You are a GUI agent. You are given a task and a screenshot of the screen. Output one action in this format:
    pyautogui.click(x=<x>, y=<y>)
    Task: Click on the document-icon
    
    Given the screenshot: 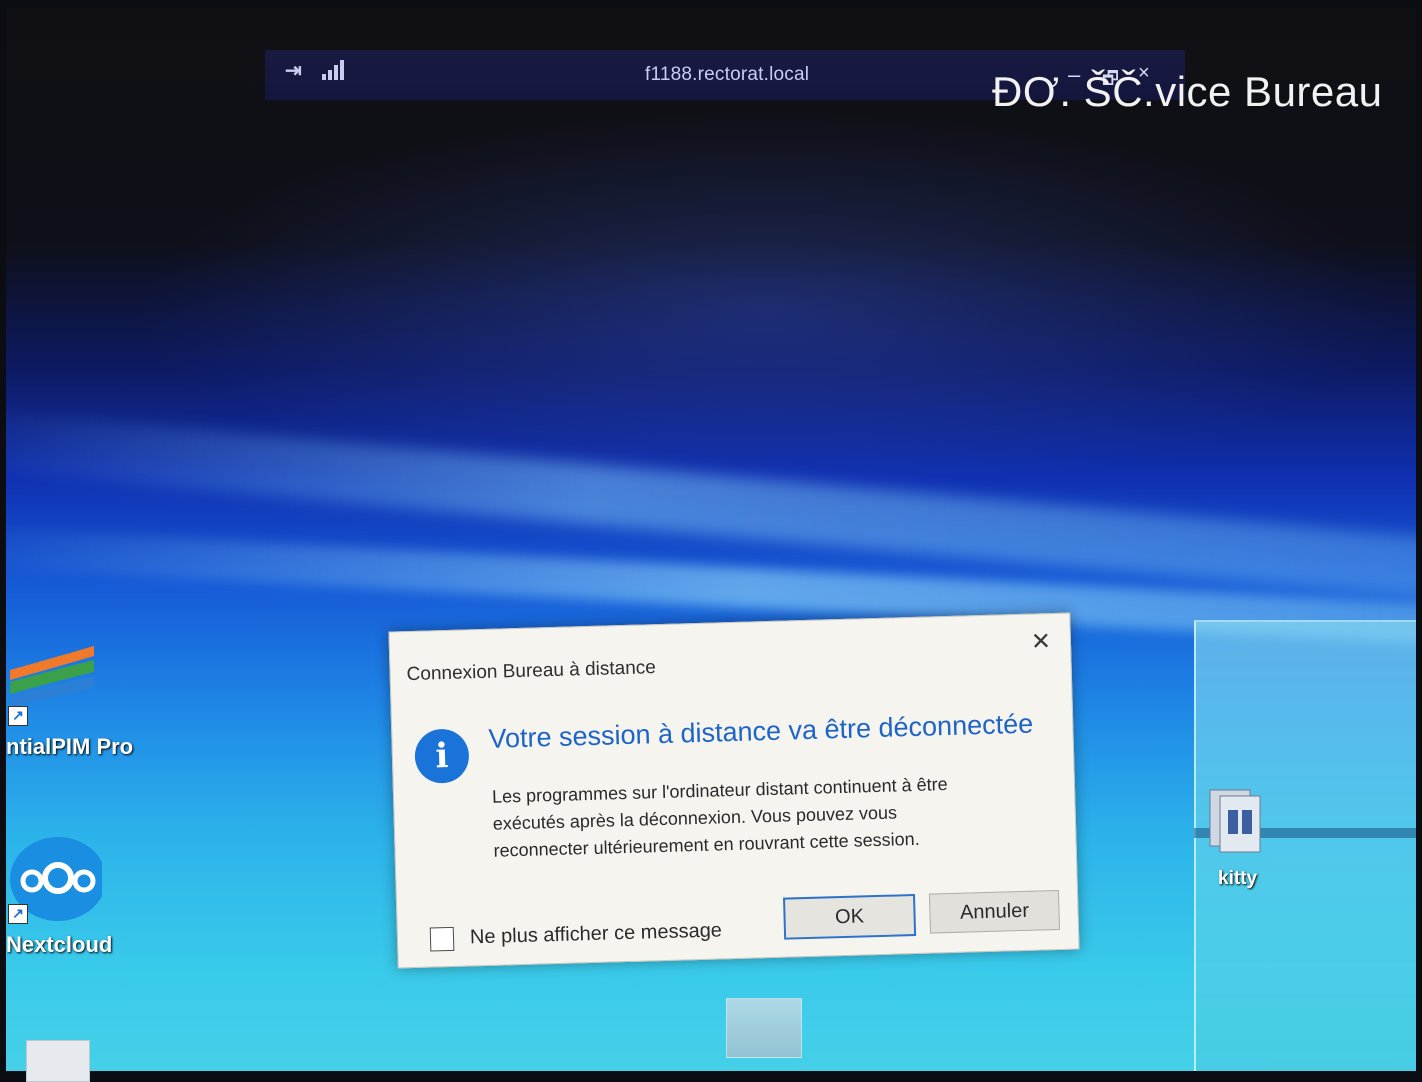 What is the action you would take?
    pyautogui.click(x=58, y=1061)
    